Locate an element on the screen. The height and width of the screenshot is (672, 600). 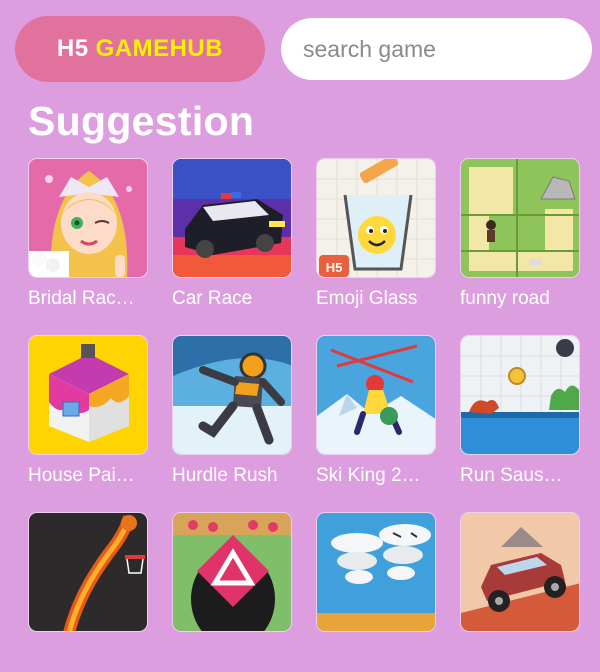
game-card: Hurdle Rush is located at coordinates (232, 415).